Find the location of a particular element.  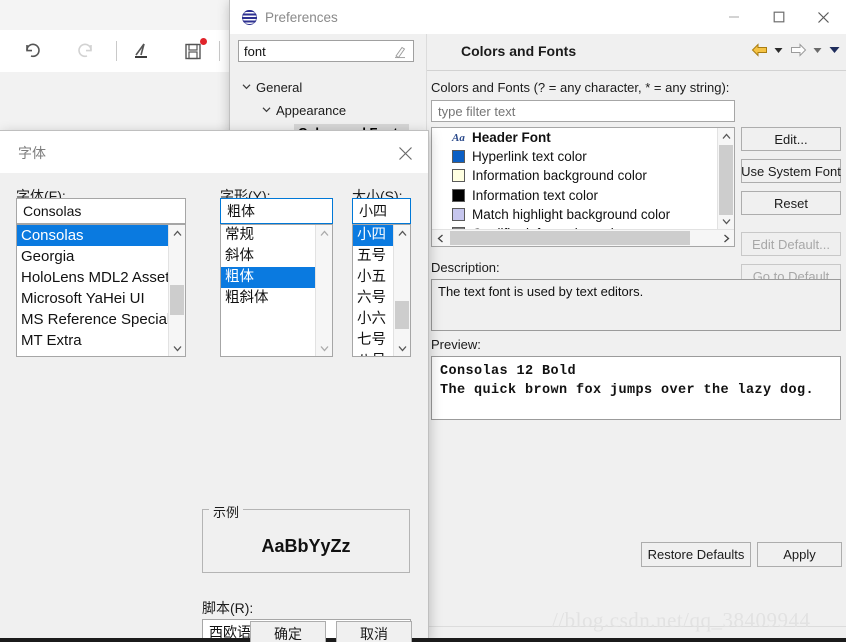

description-label: Description: is located at coordinates (465, 267).